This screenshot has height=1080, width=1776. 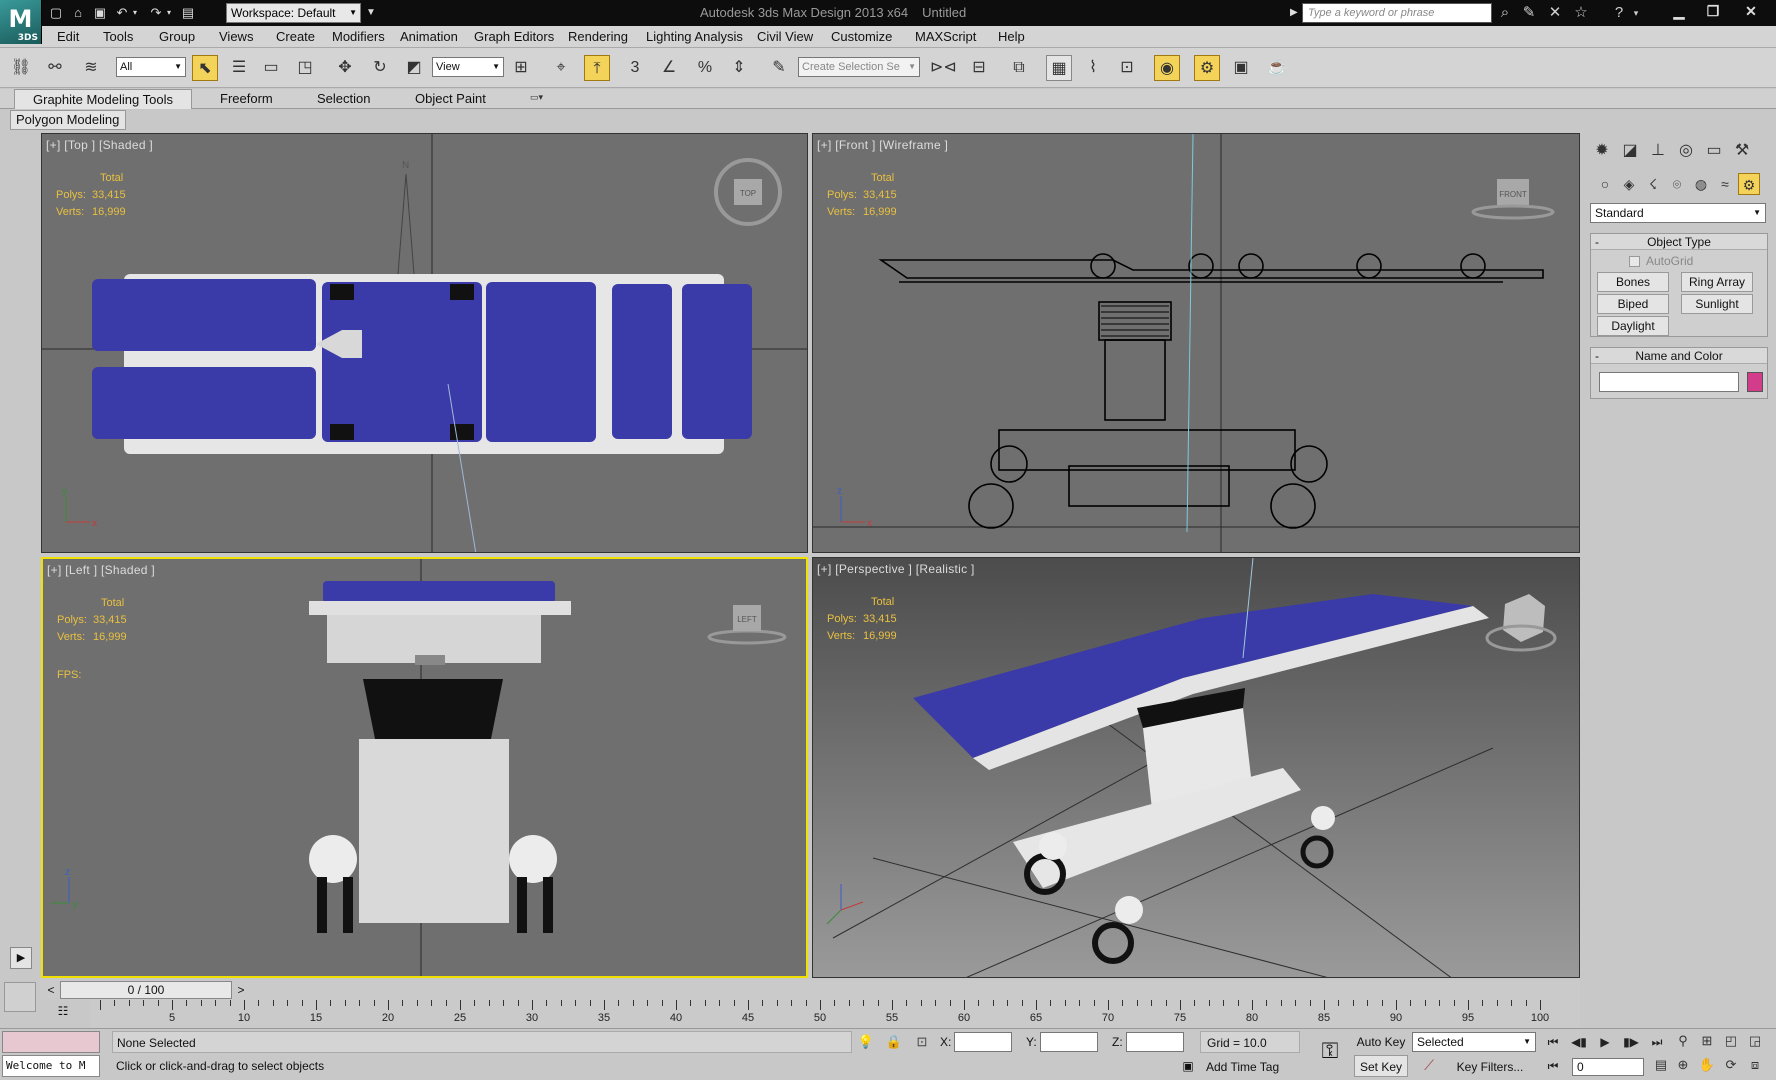 I want to click on render-production-icon: ☕, so click(x=1277, y=68).